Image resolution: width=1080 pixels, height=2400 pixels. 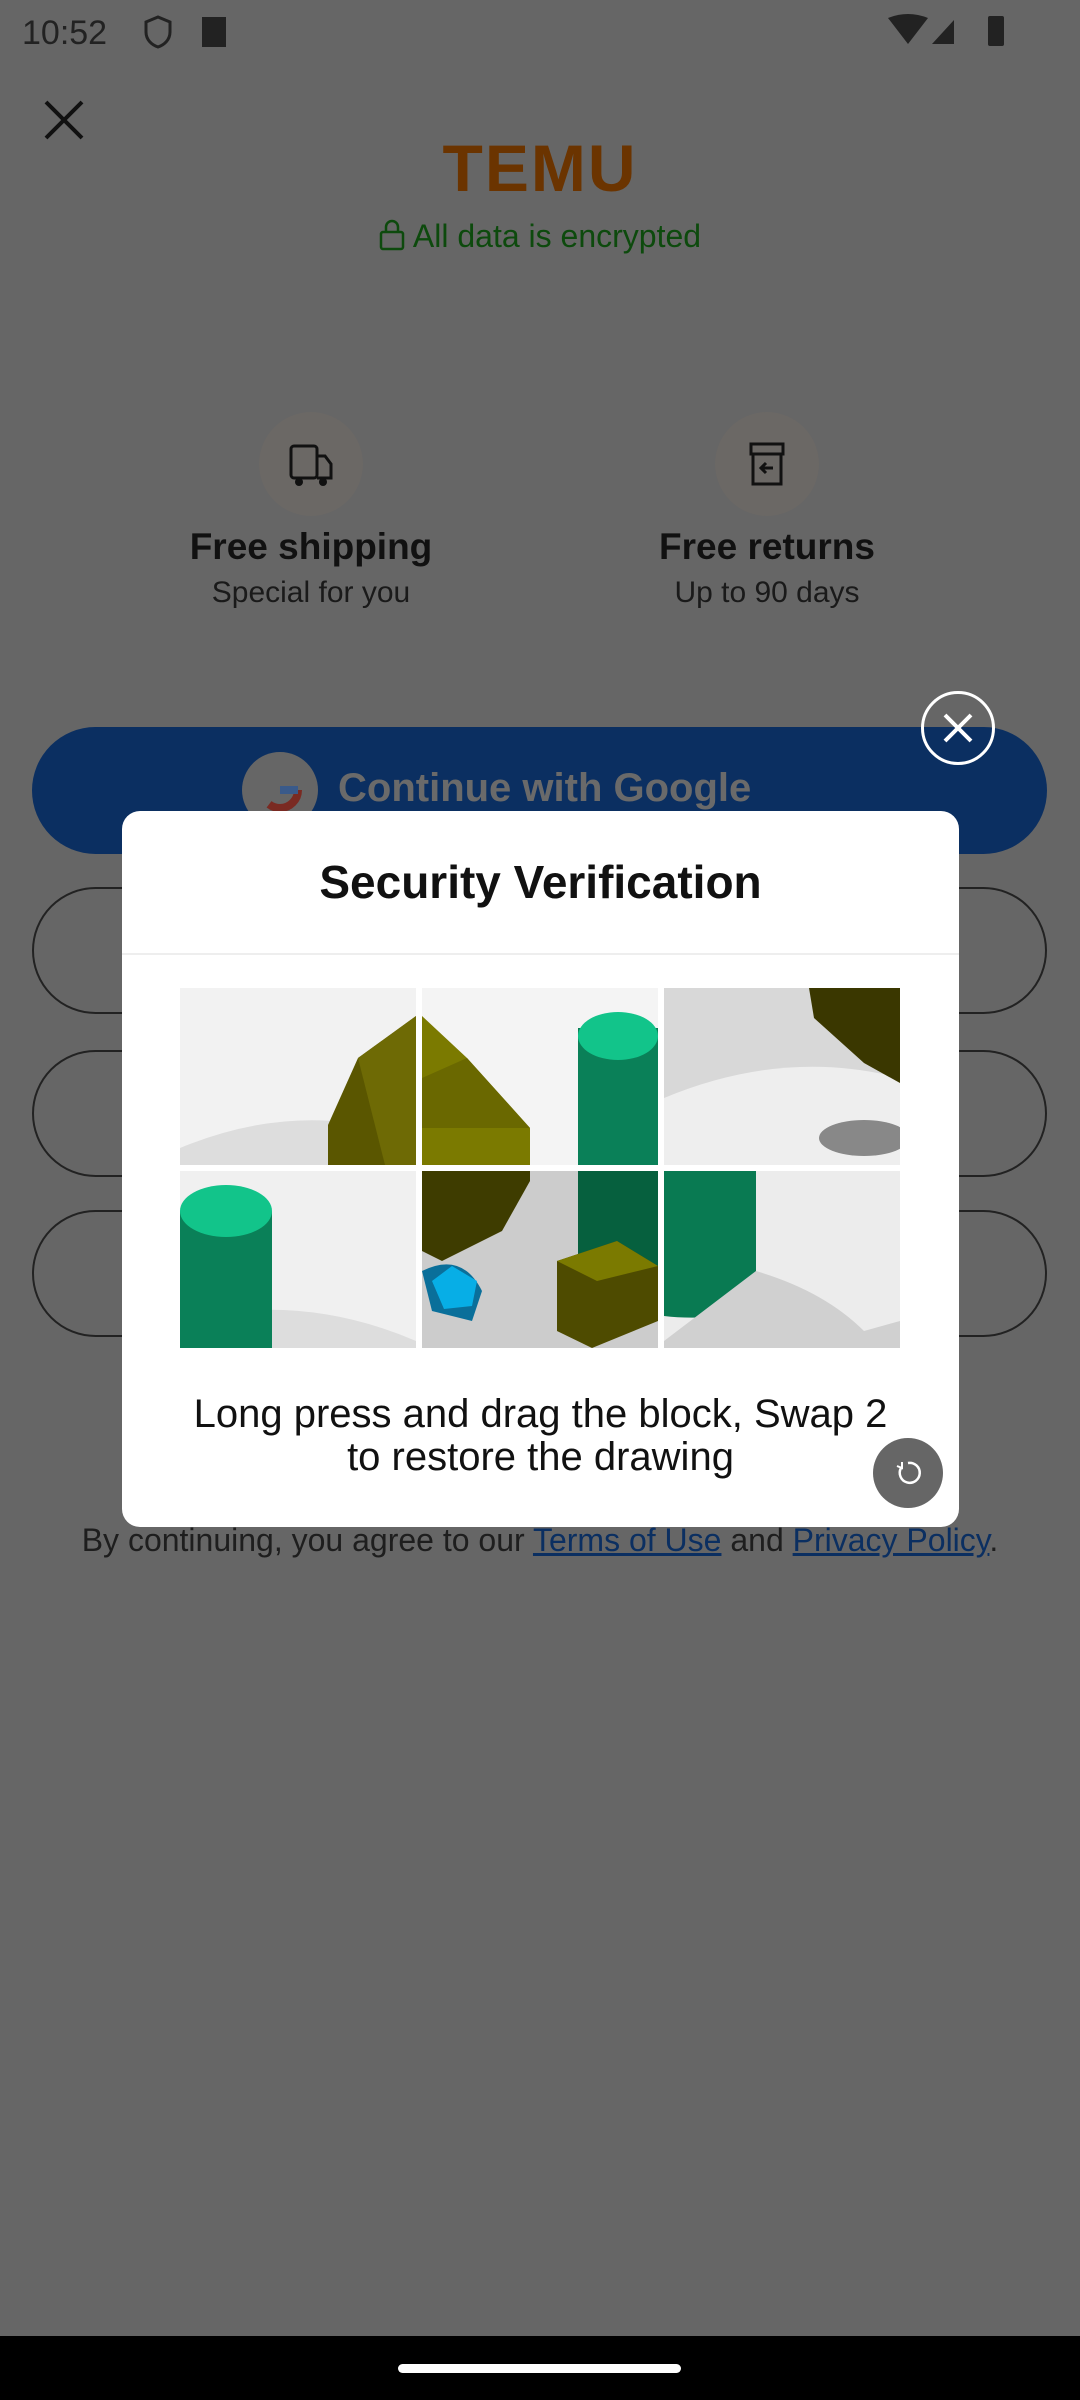 What do you see at coordinates (540, 954) in the screenshot?
I see `divider` at bounding box center [540, 954].